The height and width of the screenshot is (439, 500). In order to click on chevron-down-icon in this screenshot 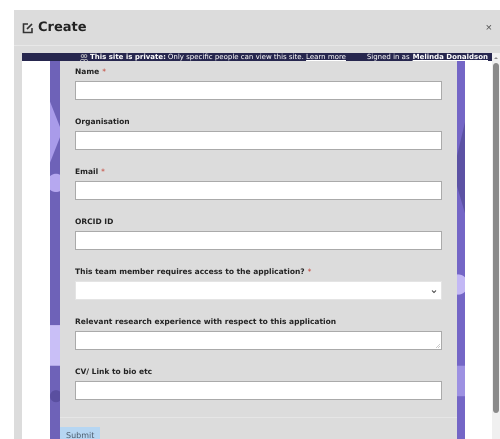, I will do `click(434, 291)`.